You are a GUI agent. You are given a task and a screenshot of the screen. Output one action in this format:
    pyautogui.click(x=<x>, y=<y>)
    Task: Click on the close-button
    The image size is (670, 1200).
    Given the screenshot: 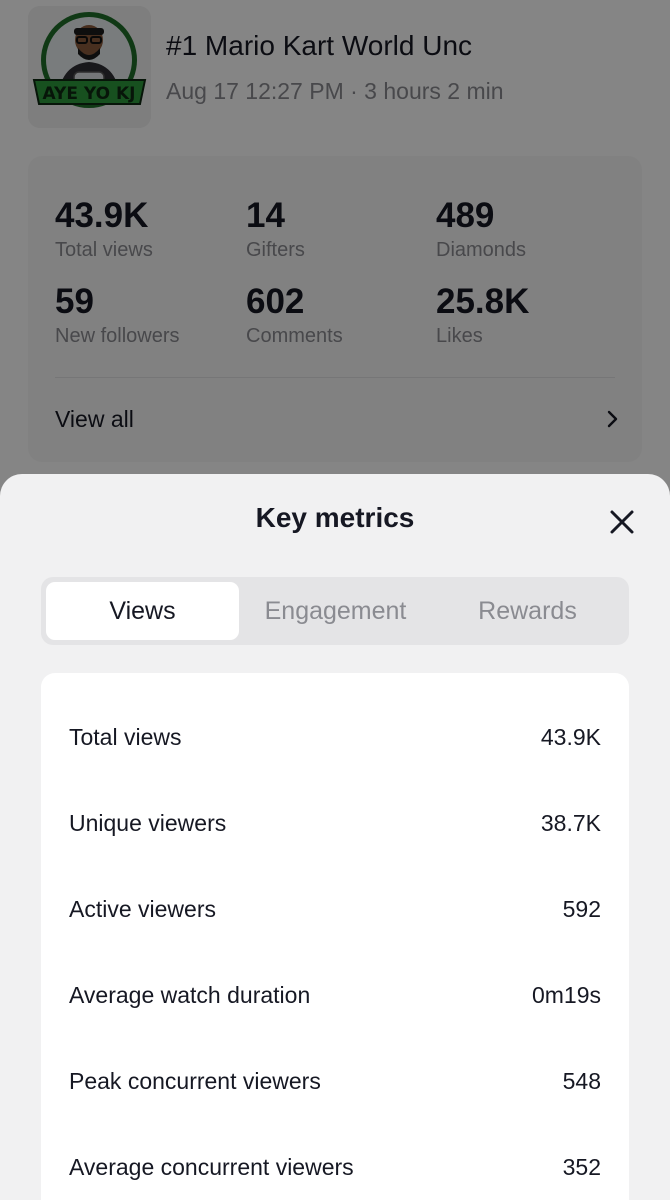 What is the action you would take?
    pyautogui.click(x=622, y=522)
    